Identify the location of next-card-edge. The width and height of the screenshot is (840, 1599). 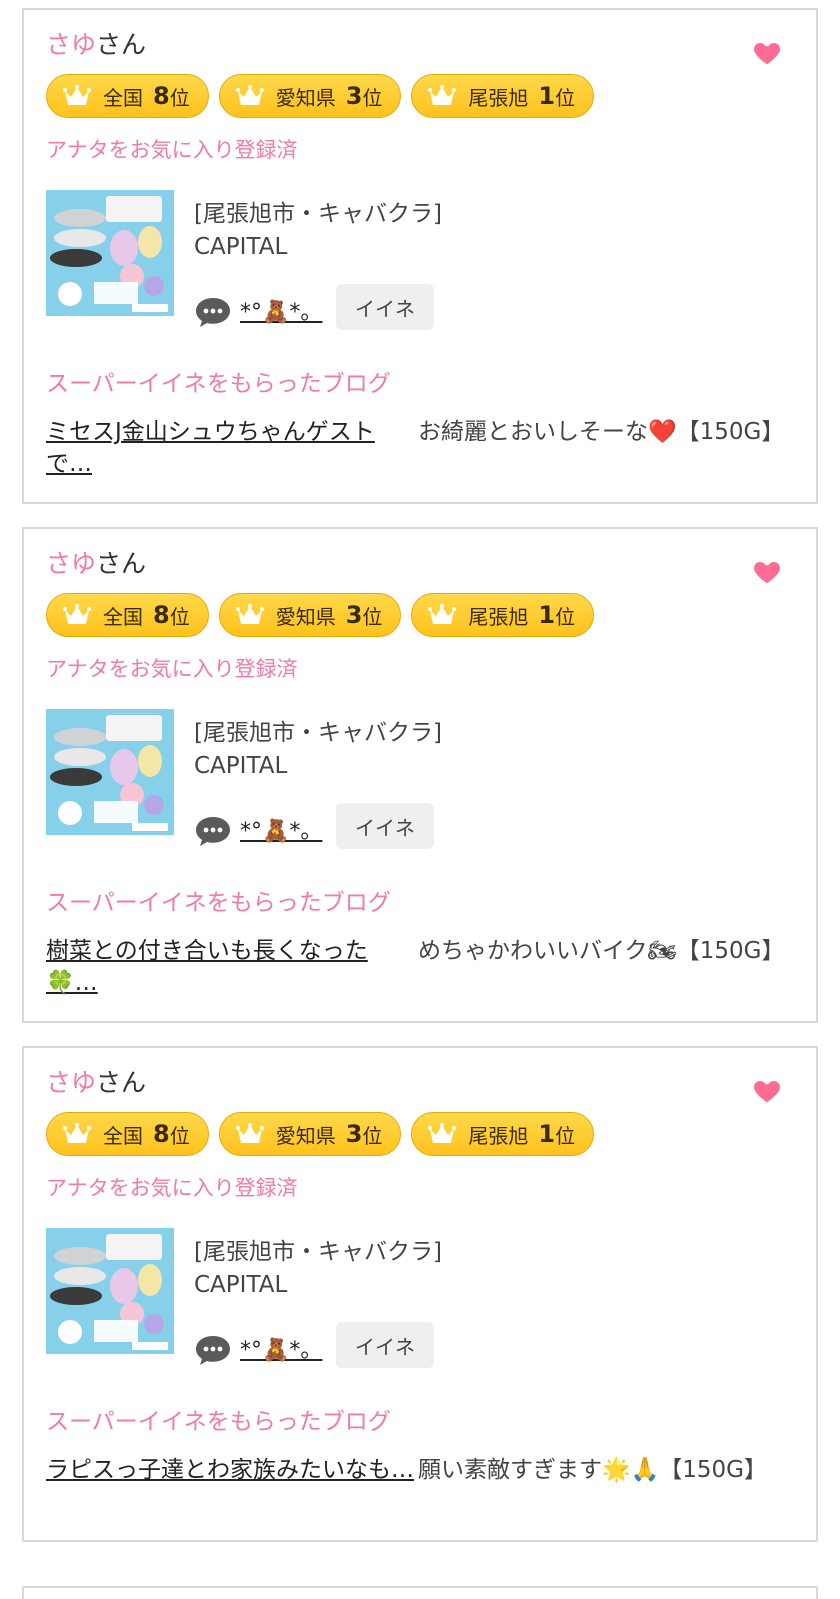
(420, 1592).